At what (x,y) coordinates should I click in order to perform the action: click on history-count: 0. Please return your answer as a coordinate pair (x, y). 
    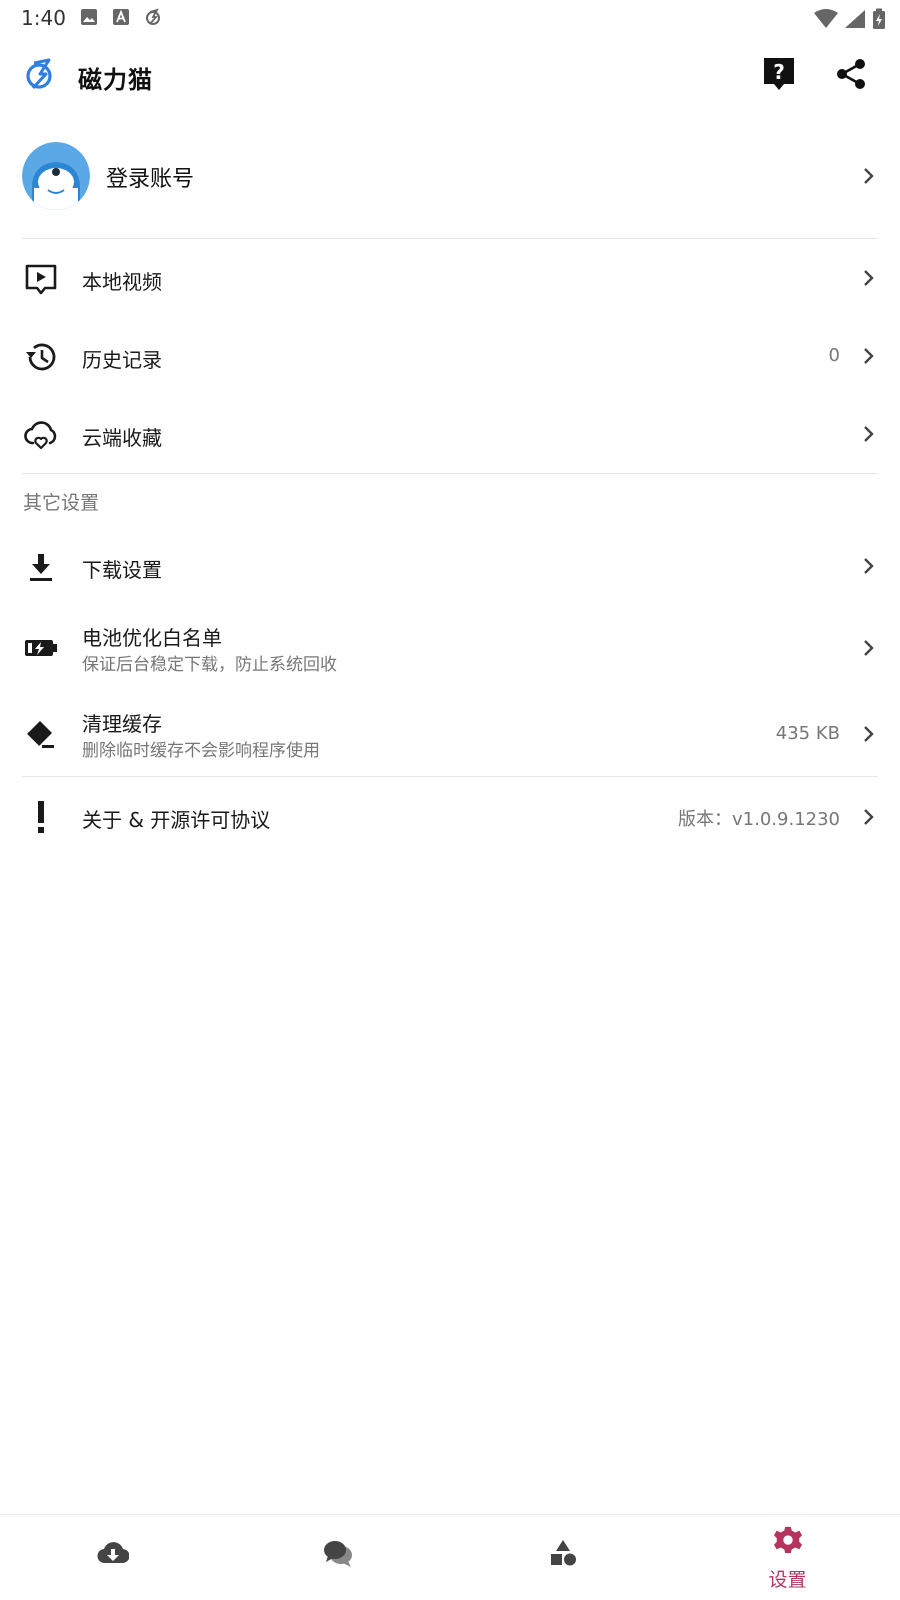
    Looking at the image, I should click on (834, 355).